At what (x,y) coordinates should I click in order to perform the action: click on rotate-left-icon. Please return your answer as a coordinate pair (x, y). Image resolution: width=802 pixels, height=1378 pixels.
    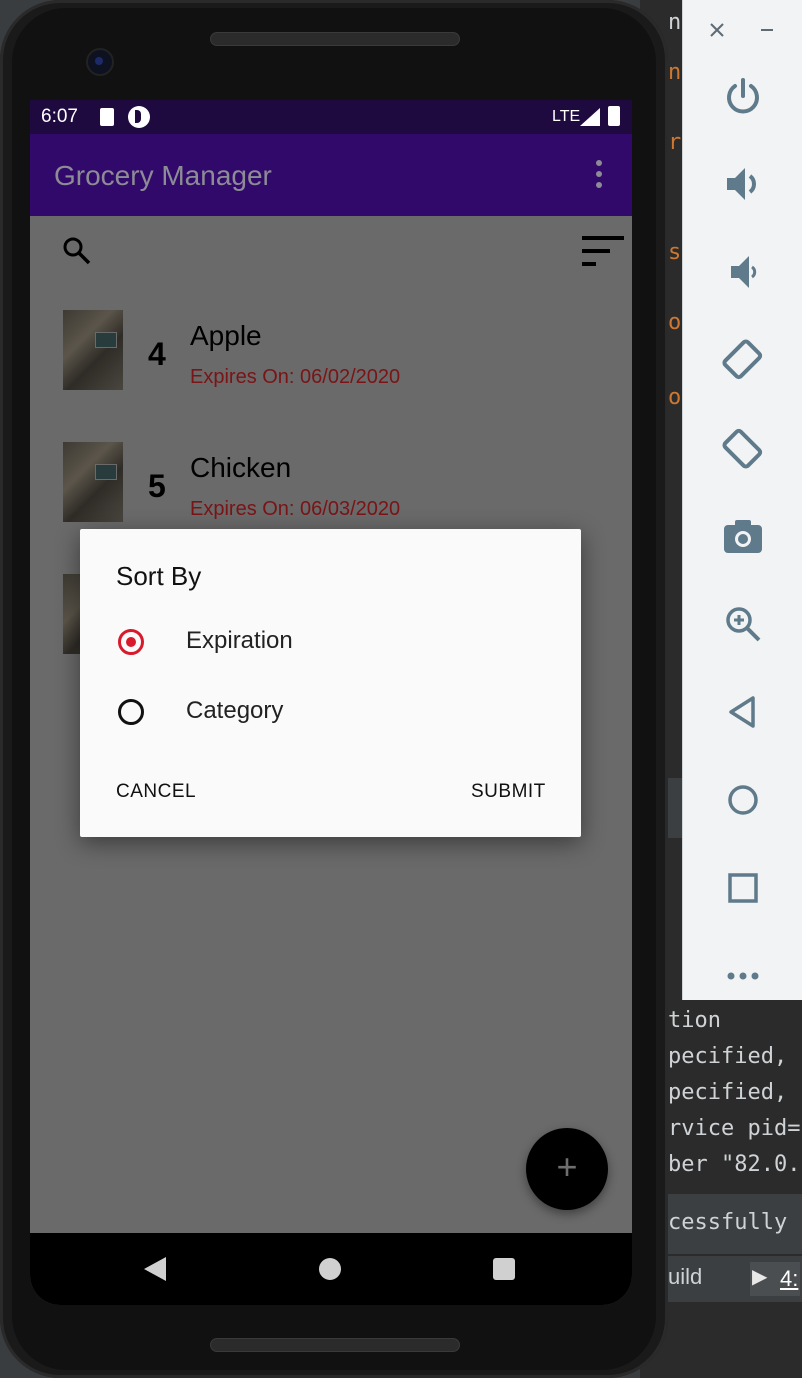
    Looking at the image, I should click on (742, 359).